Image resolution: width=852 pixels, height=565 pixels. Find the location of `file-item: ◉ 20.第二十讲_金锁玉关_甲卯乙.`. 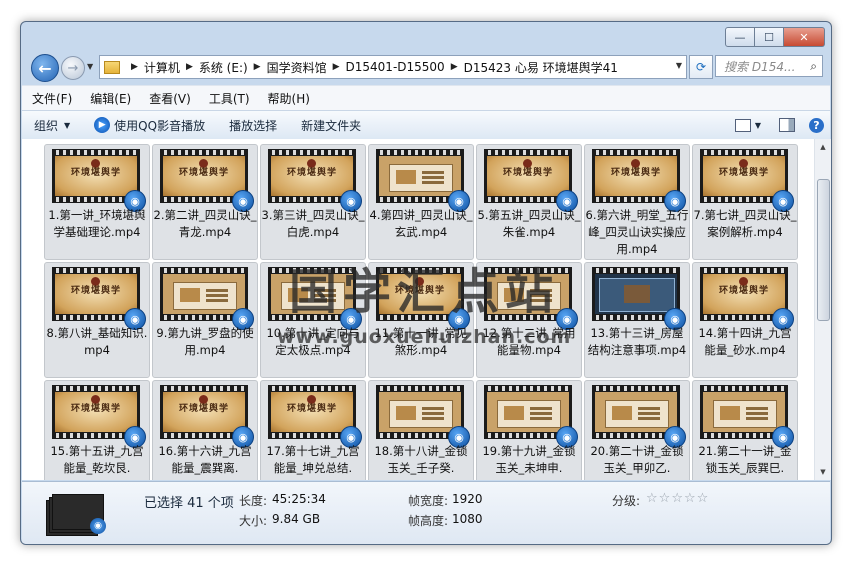

file-item: ◉ 20.第二十讲_金锁玉关_甲卯乙. is located at coordinates (637, 430).